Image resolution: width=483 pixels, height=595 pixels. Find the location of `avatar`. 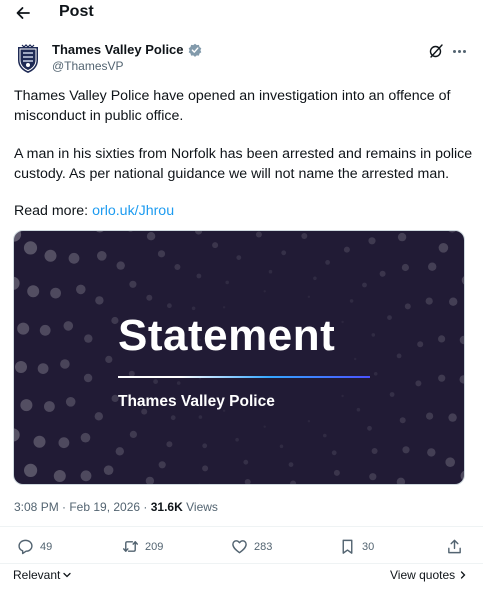

avatar is located at coordinates (28, 59).